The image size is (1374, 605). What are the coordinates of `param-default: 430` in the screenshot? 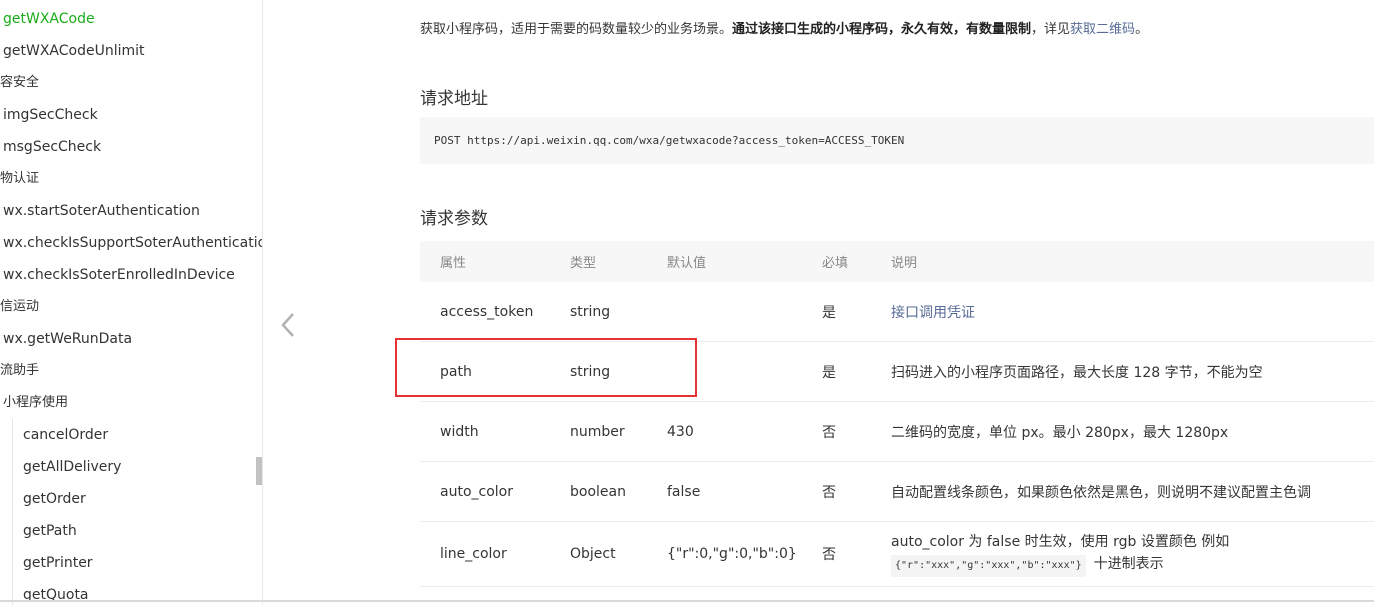 It's located at (680, 431).